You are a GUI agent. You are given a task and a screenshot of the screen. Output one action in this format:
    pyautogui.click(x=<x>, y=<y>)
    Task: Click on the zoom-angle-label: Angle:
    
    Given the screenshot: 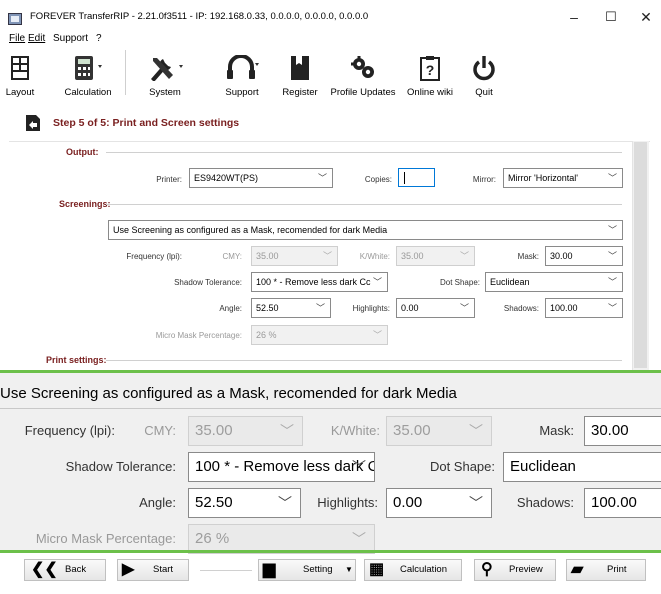 What is the action you would take?
    pyautogui.click(x=157, y=502)
    